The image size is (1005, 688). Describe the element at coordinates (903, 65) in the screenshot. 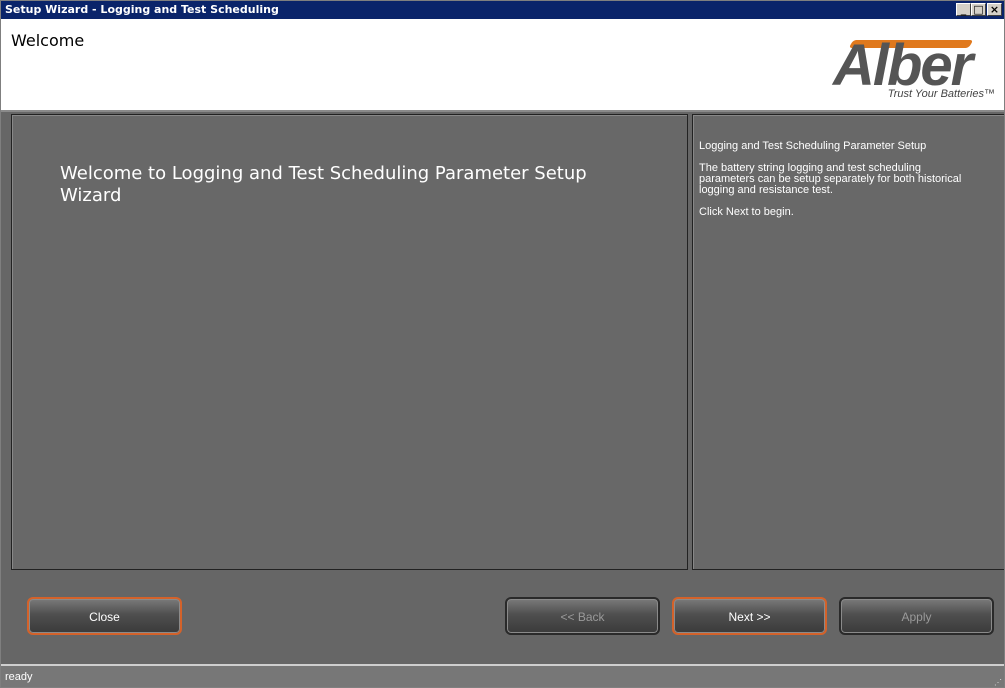

I see `logo-brand: Alber` at that location.